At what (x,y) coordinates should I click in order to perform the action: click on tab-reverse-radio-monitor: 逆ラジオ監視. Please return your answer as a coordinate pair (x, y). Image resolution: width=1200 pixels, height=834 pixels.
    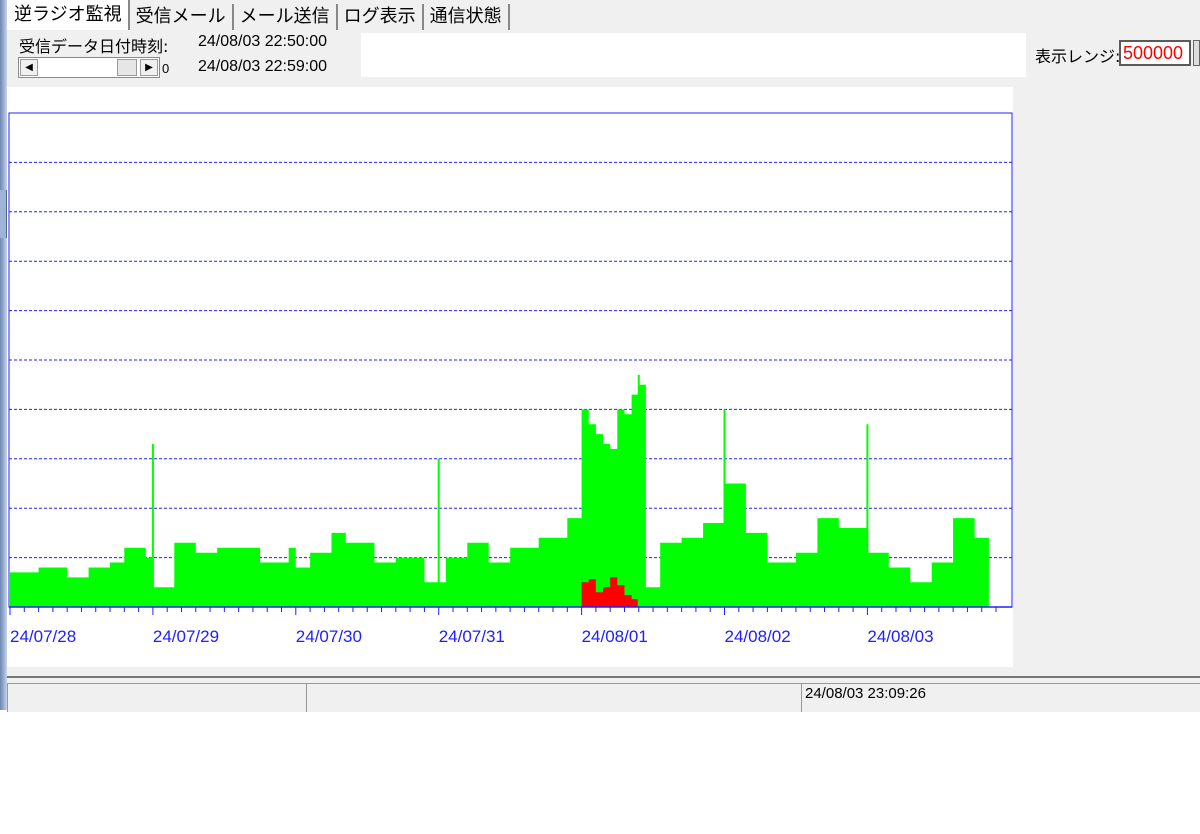
    Looking at the image, I should click on (68, 15).